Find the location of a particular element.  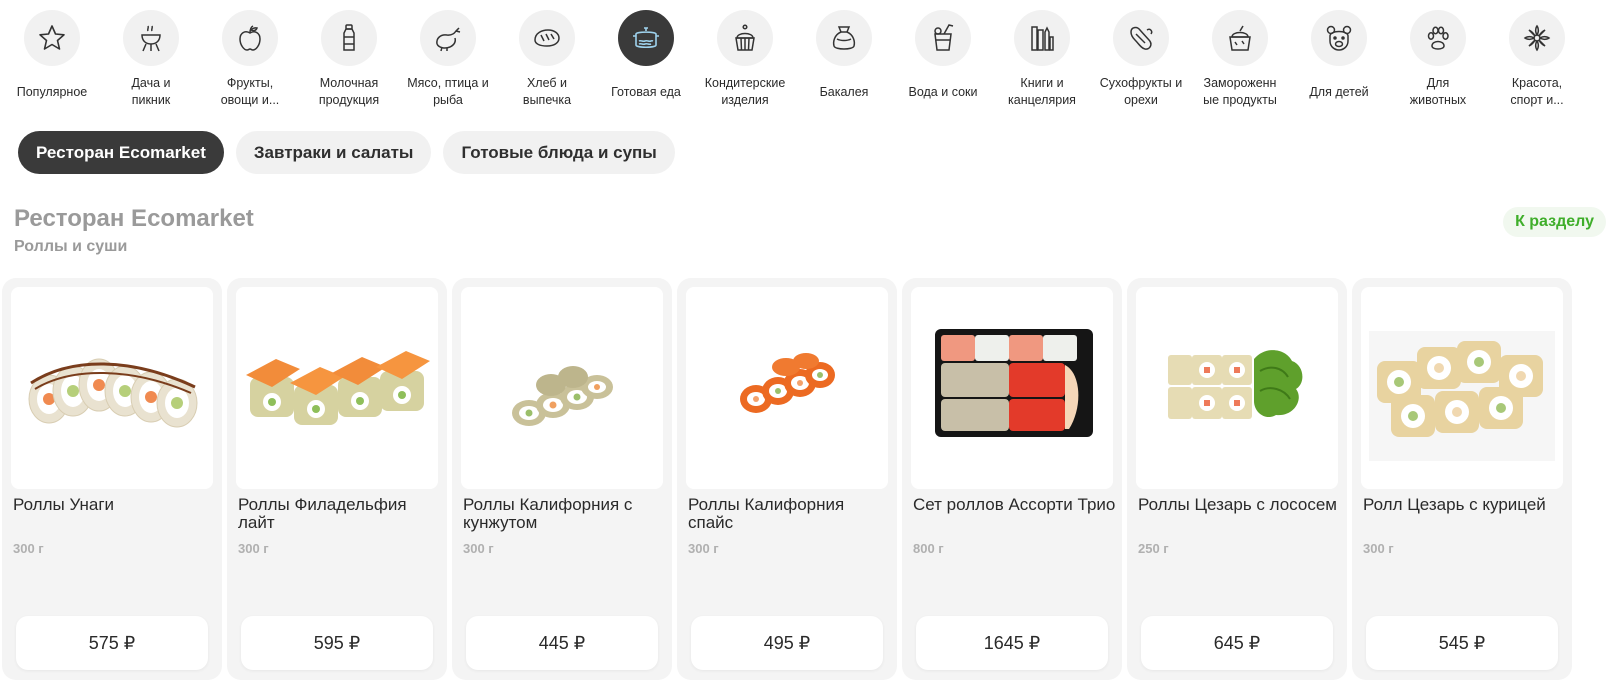

chicken-icon is located at coordinates (448, 38).